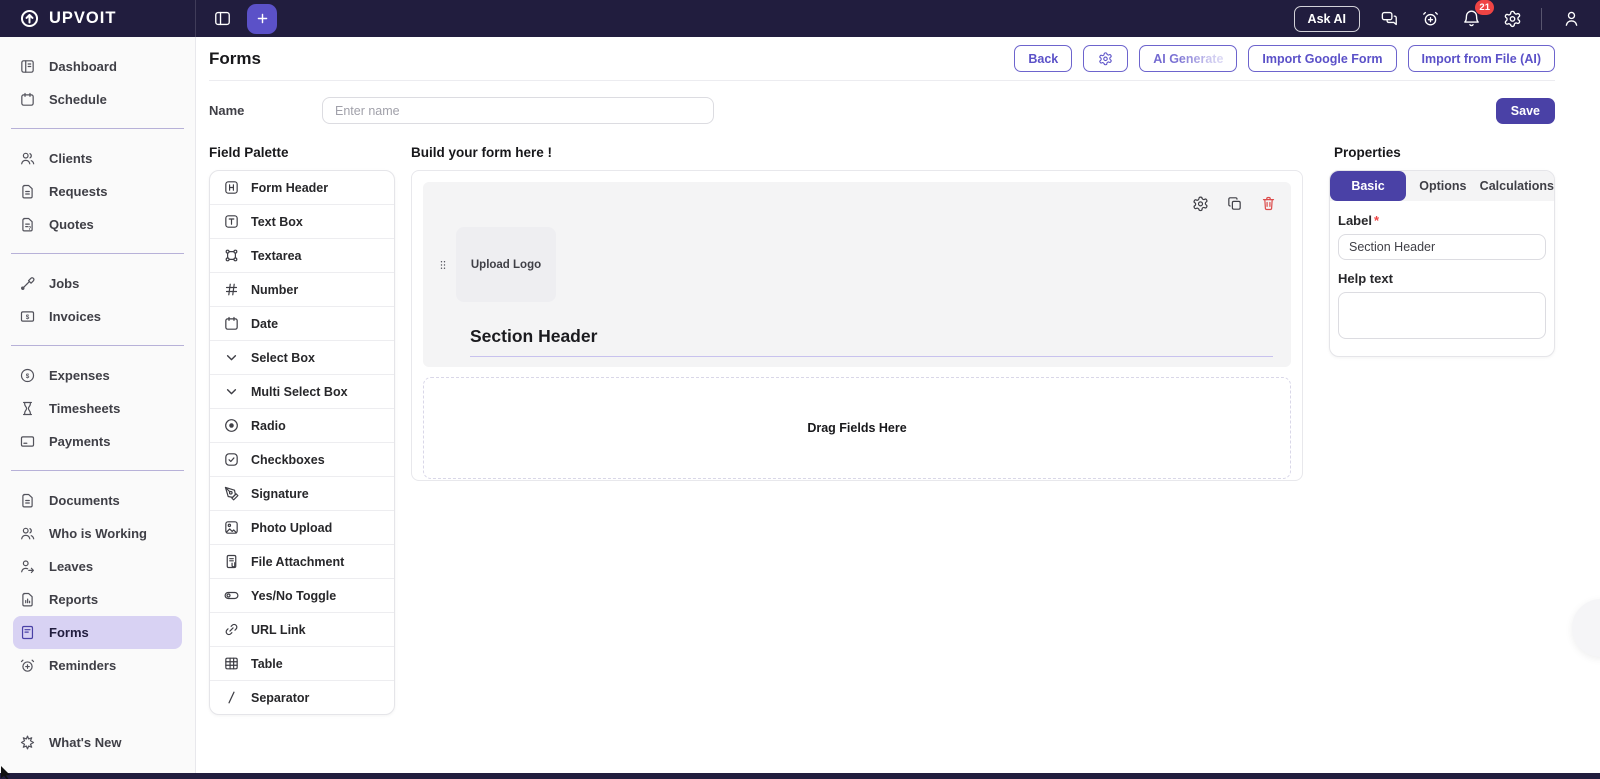  Describe the element at coordinates (302, 528) in the screenshot. I see `palette-item-photo-upload: Photo Upload` at that location.